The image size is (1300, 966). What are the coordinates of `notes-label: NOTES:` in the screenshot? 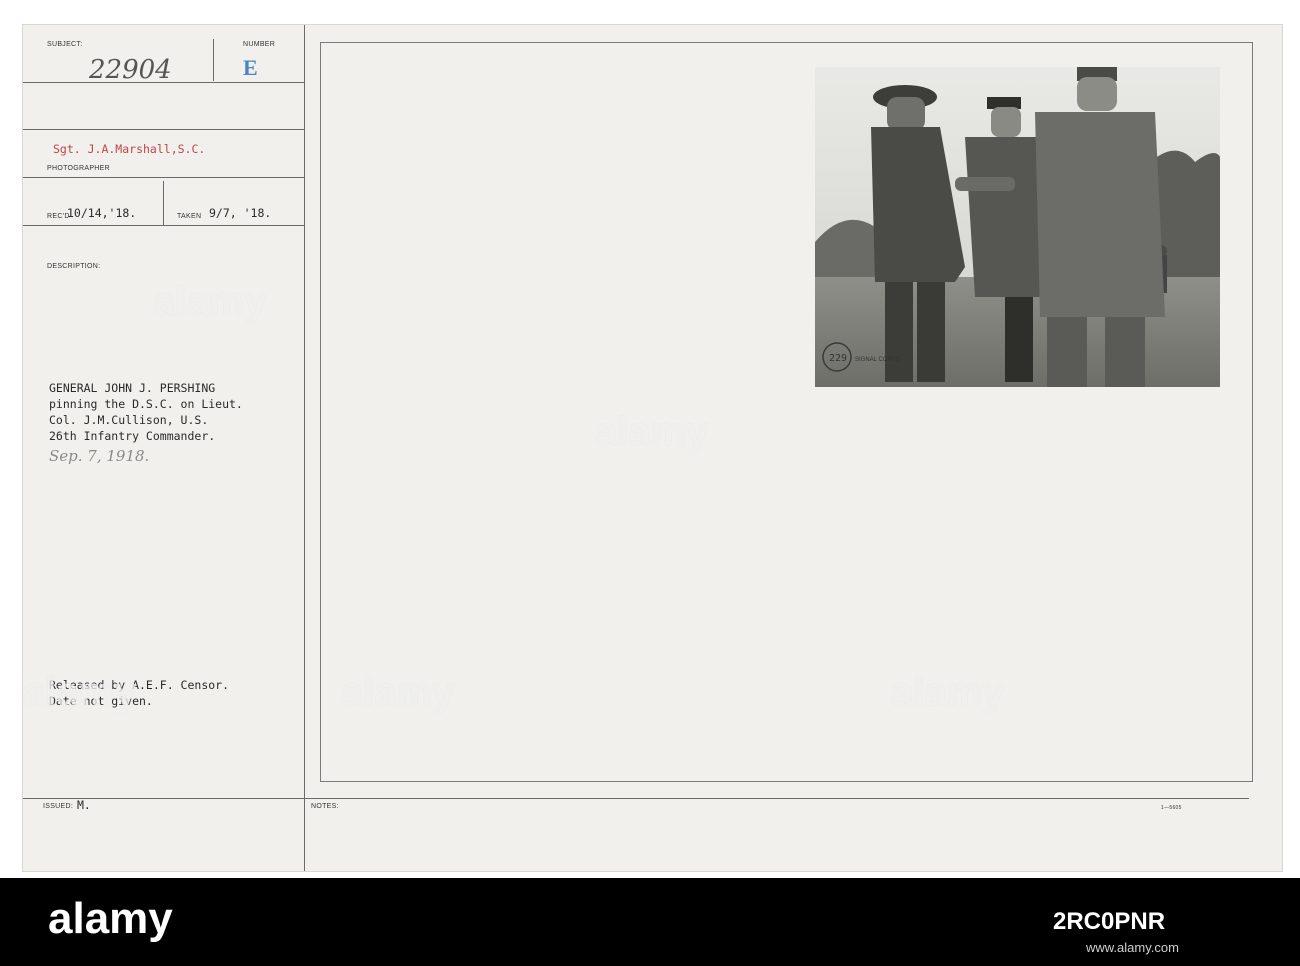 It's located at (325, 806).